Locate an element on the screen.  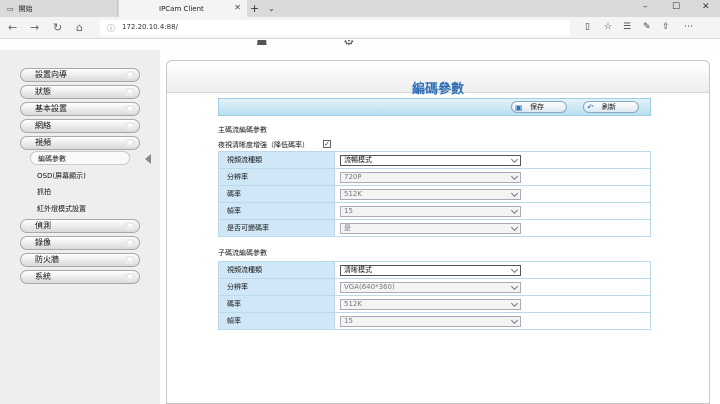
sub-stream-section-label: 子碼流編碼參數 is located at coordinates (242, 253).